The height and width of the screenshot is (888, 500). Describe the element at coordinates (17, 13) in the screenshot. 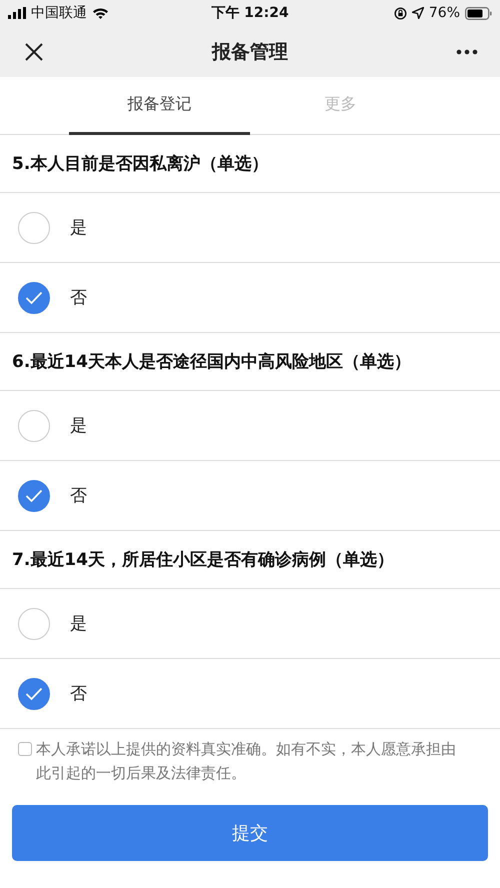

I see `signal-icon` at that location.